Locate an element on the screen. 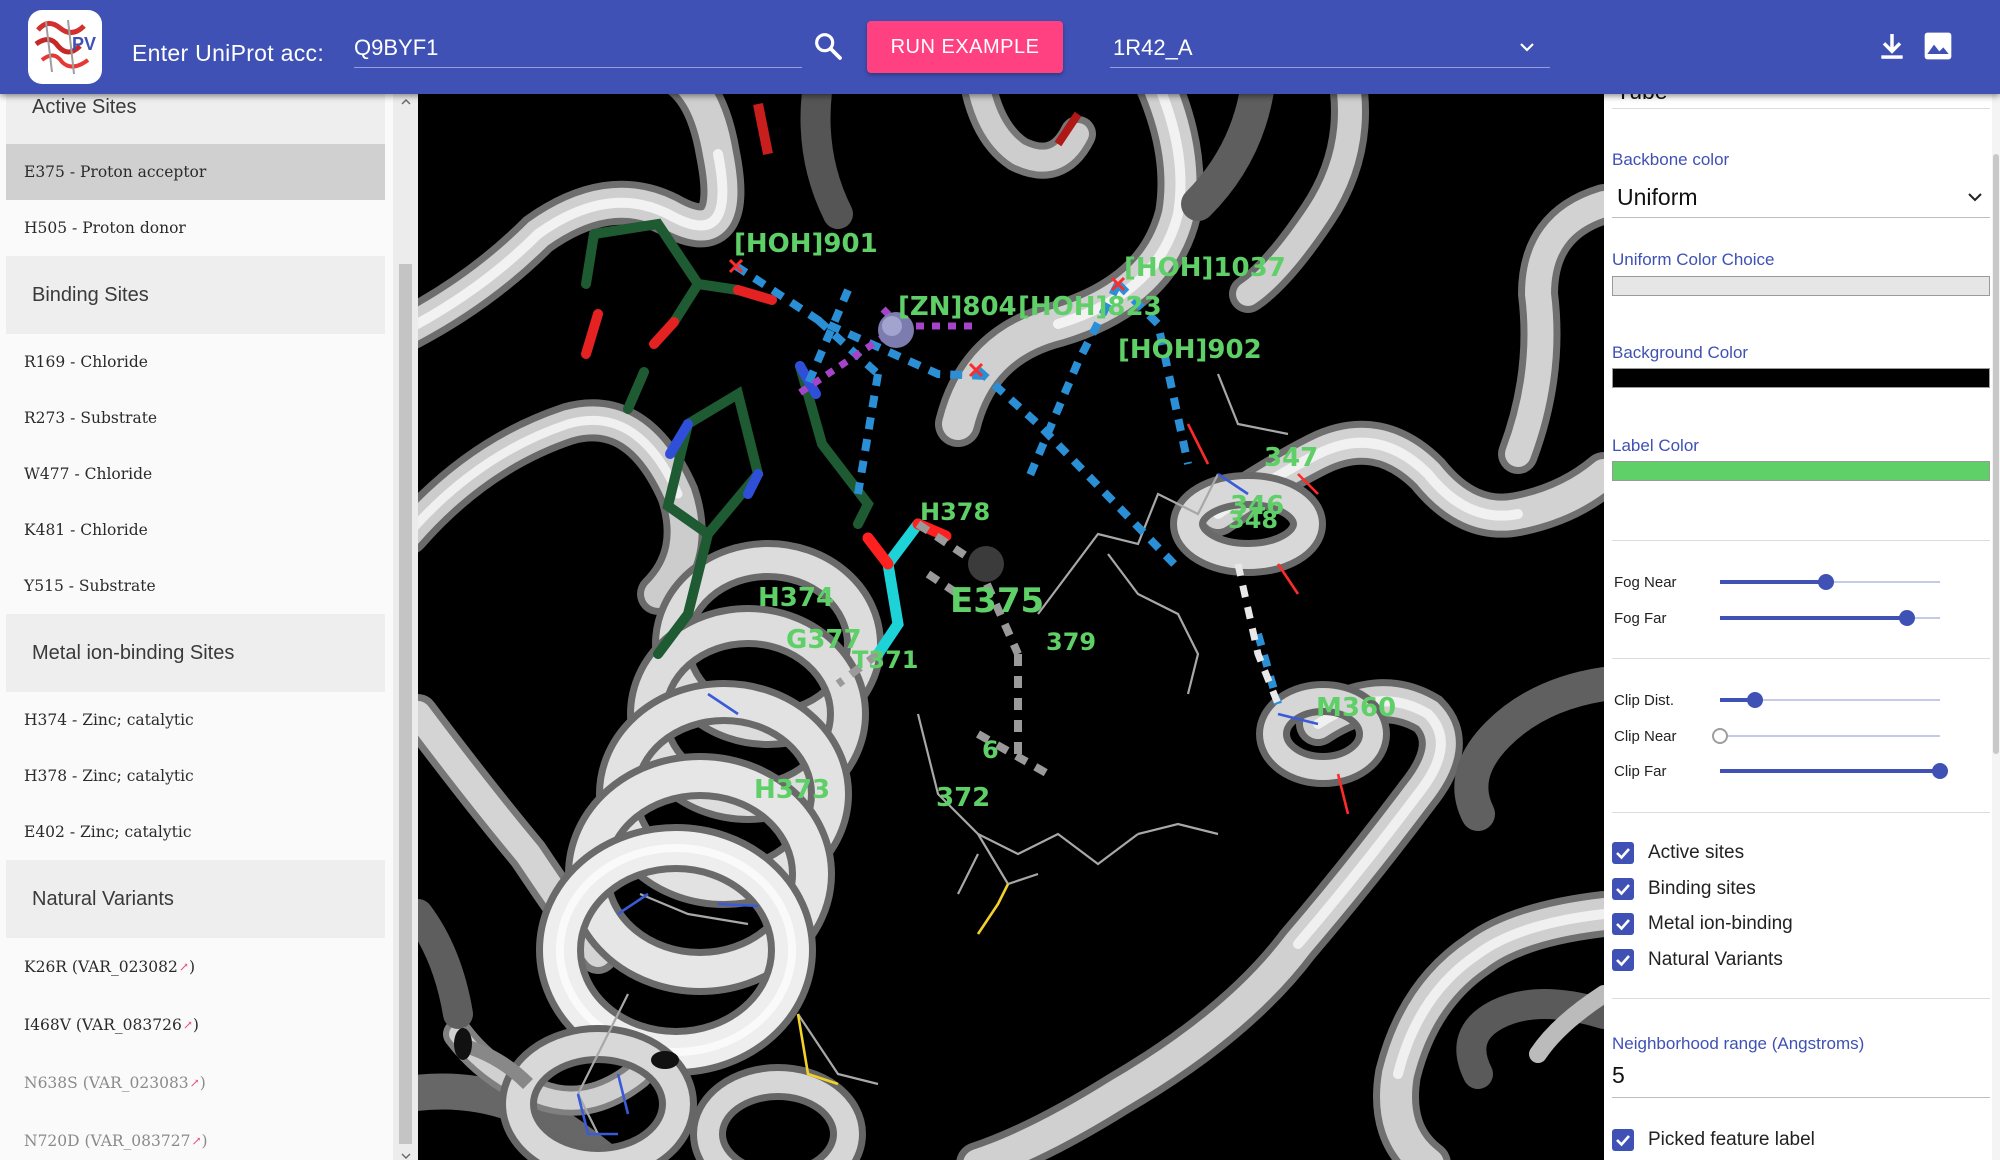  list-item-e402: E402 - Zinc; catalytic is located at coordinates (195, 832).